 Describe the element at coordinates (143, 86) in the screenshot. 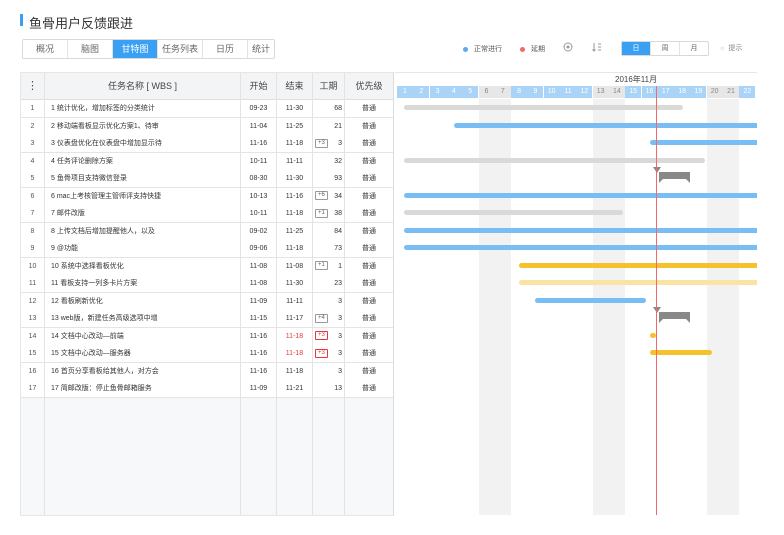

I see `header-task-name: 任务名称 [ WBS ]` at that location.